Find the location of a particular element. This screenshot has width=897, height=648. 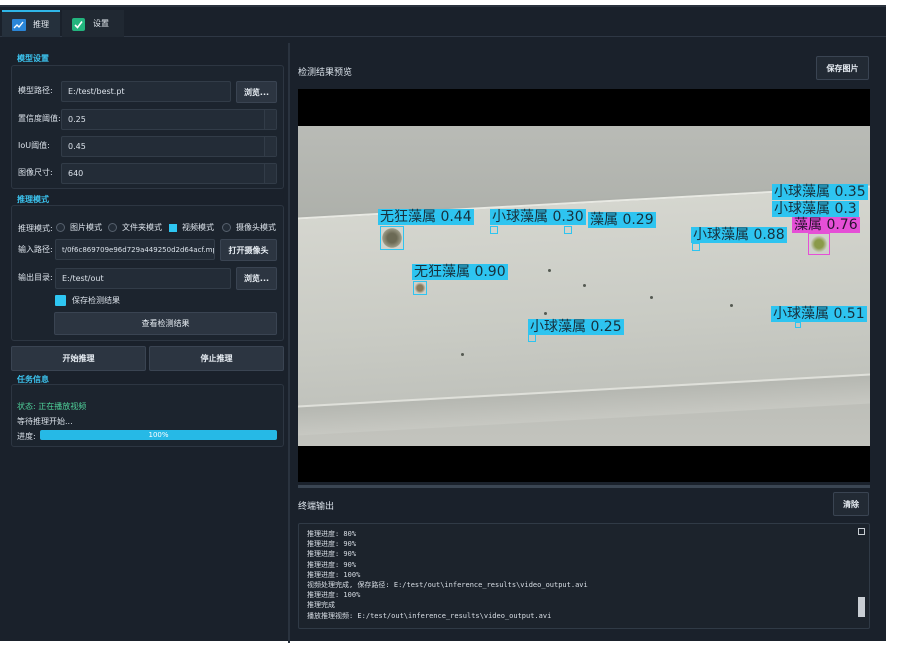

progress-label: 进度: is located at coordinates (26, 436).